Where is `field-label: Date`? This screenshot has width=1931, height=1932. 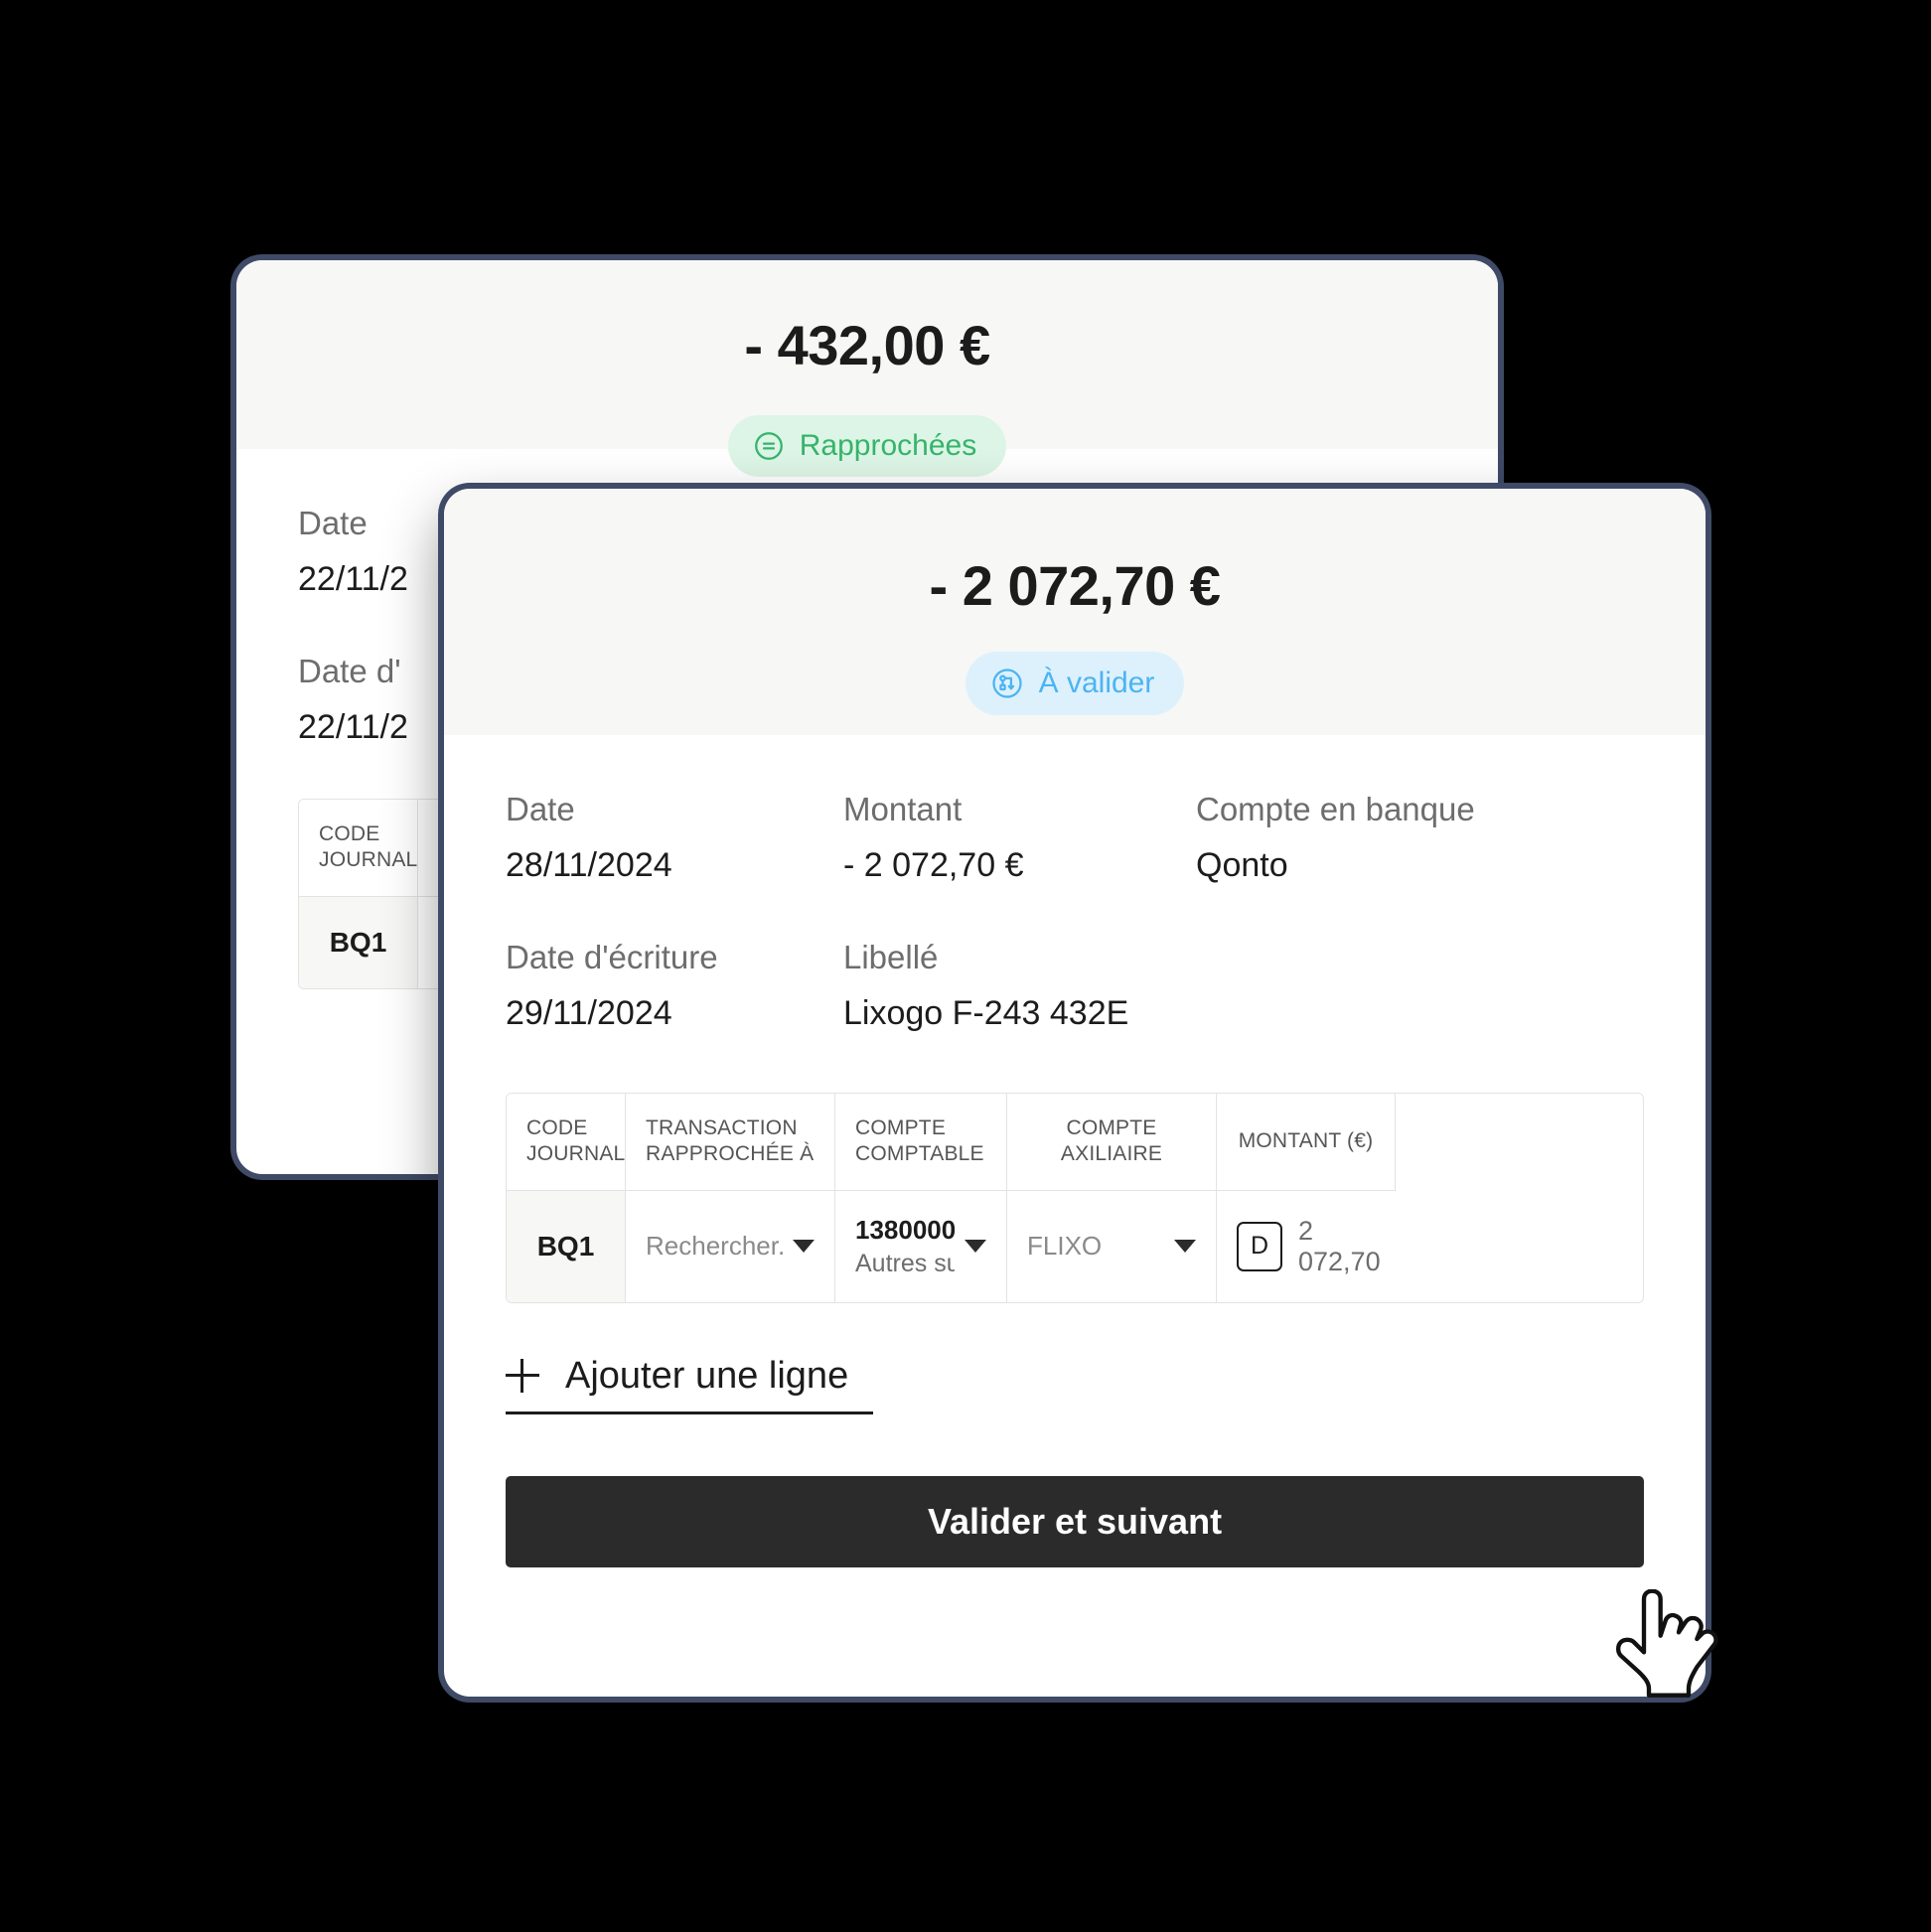
field-label: Date is located at coordinates (540, 809).